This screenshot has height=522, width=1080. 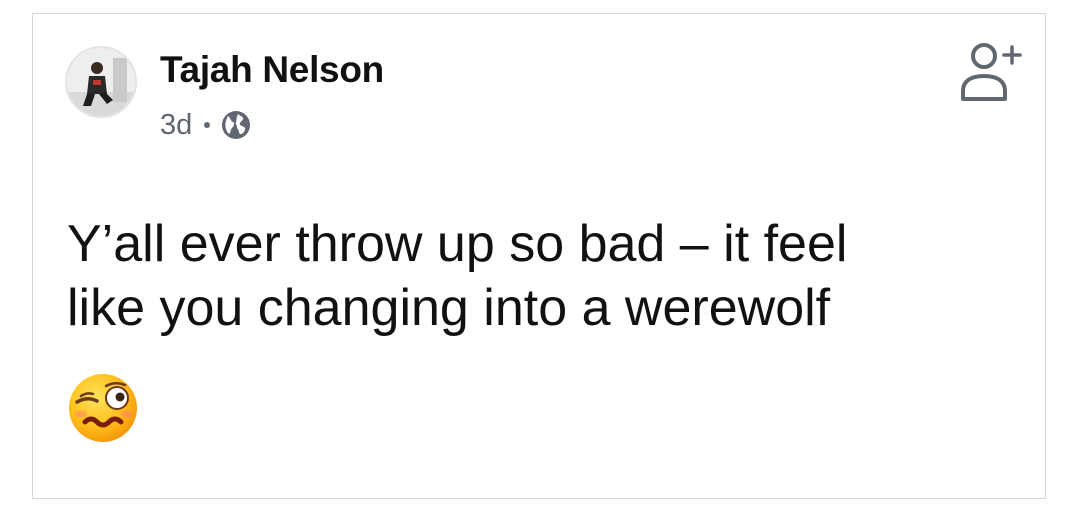 What do you see at coordinates (236, 125) in the screenshot?
I see `globe-icon` at bounding box center [236, 125].